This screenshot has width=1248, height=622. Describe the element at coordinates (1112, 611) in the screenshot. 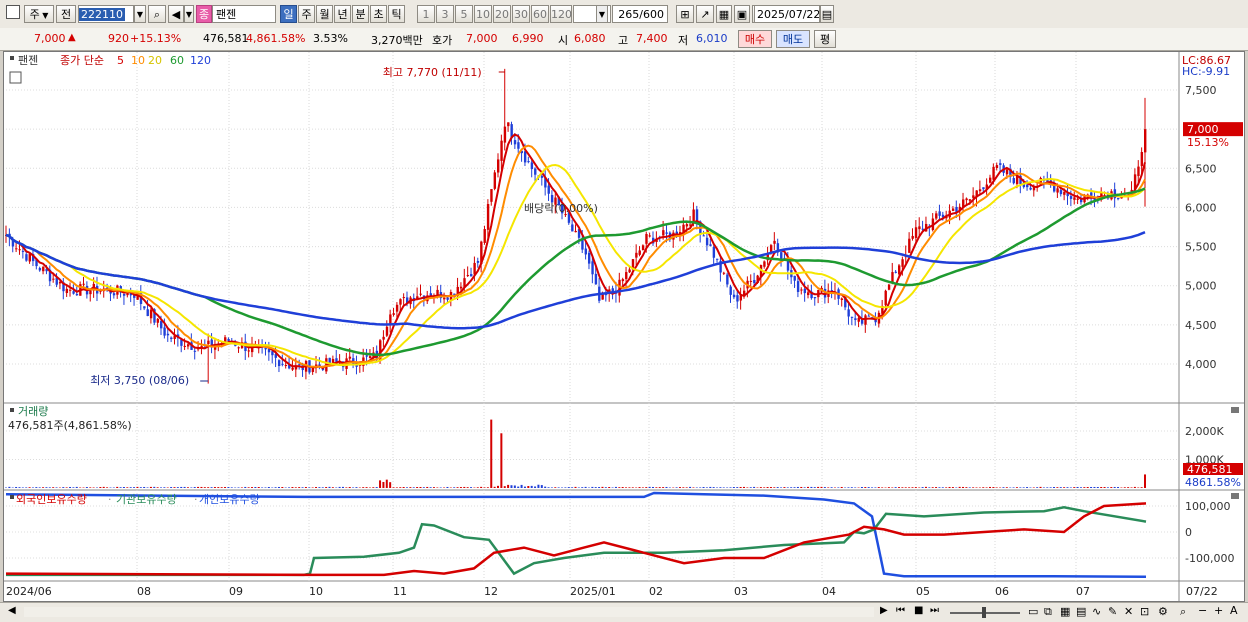

I see `draw-icon: ✎` at that location.